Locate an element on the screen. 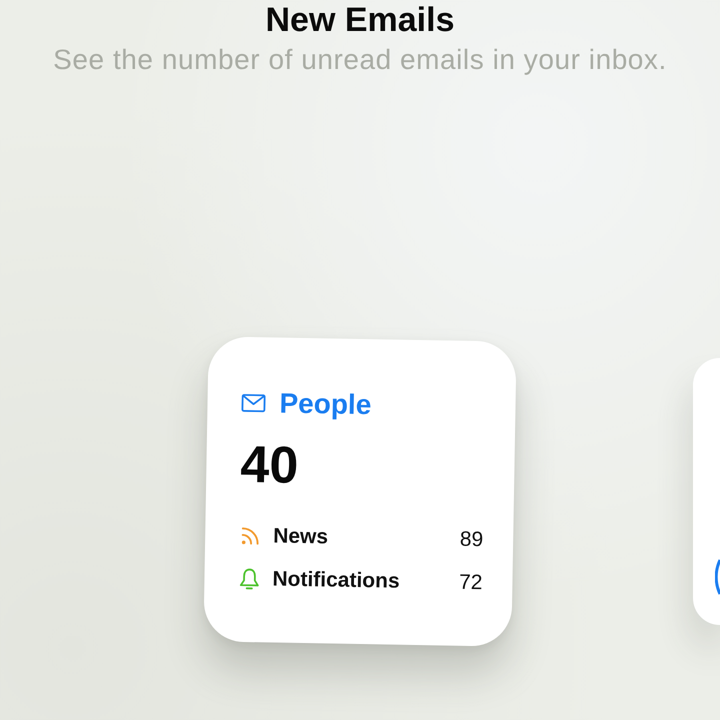 This screenshot has height=720, width=720. page-title: New Emails is located at coordinates (360, 20).